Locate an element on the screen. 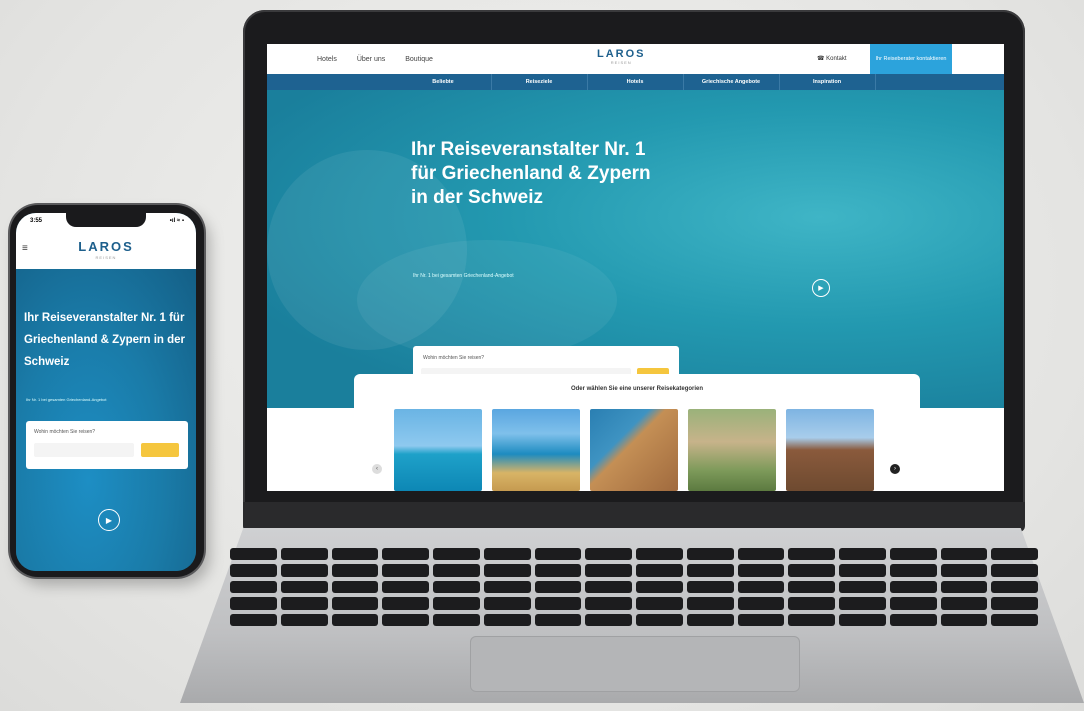  carousel-next-icon: › is located at coordinates (895, 469).